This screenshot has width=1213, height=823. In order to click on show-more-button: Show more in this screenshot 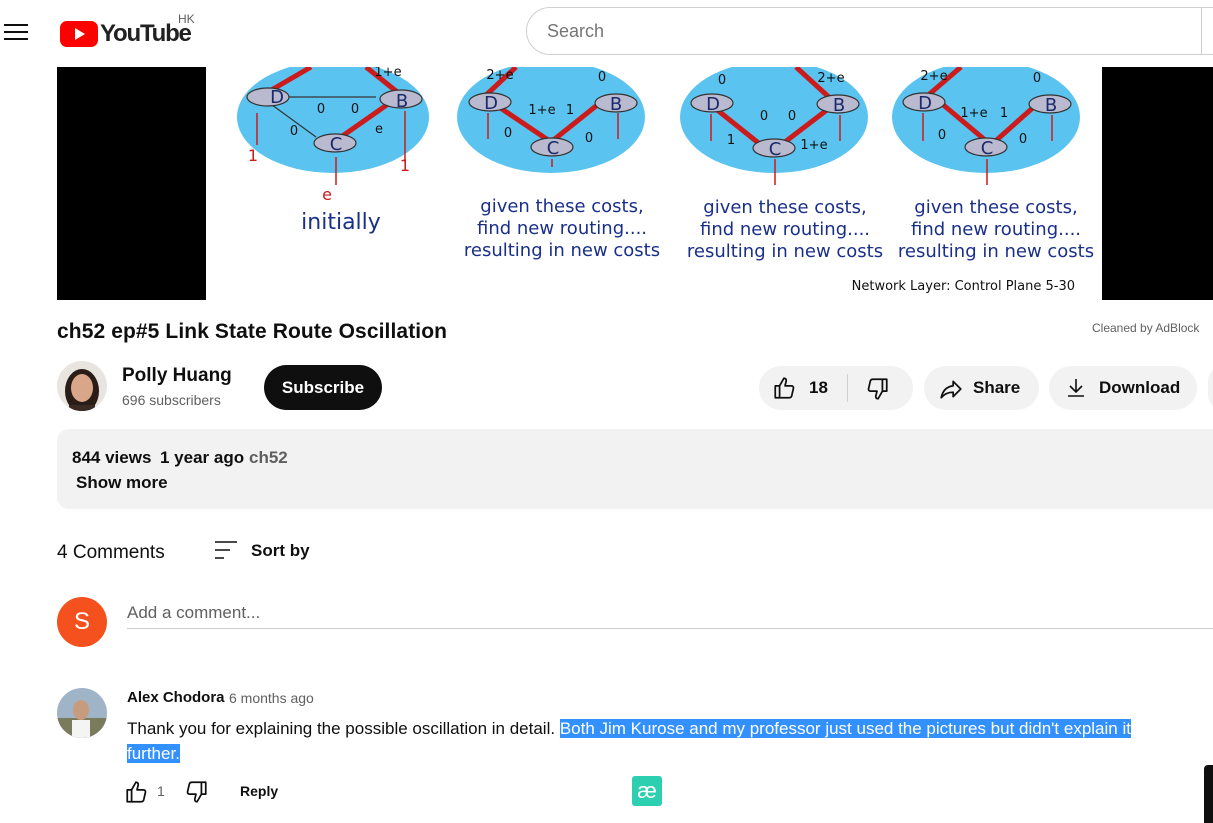, I will do `click(122, 483)`.